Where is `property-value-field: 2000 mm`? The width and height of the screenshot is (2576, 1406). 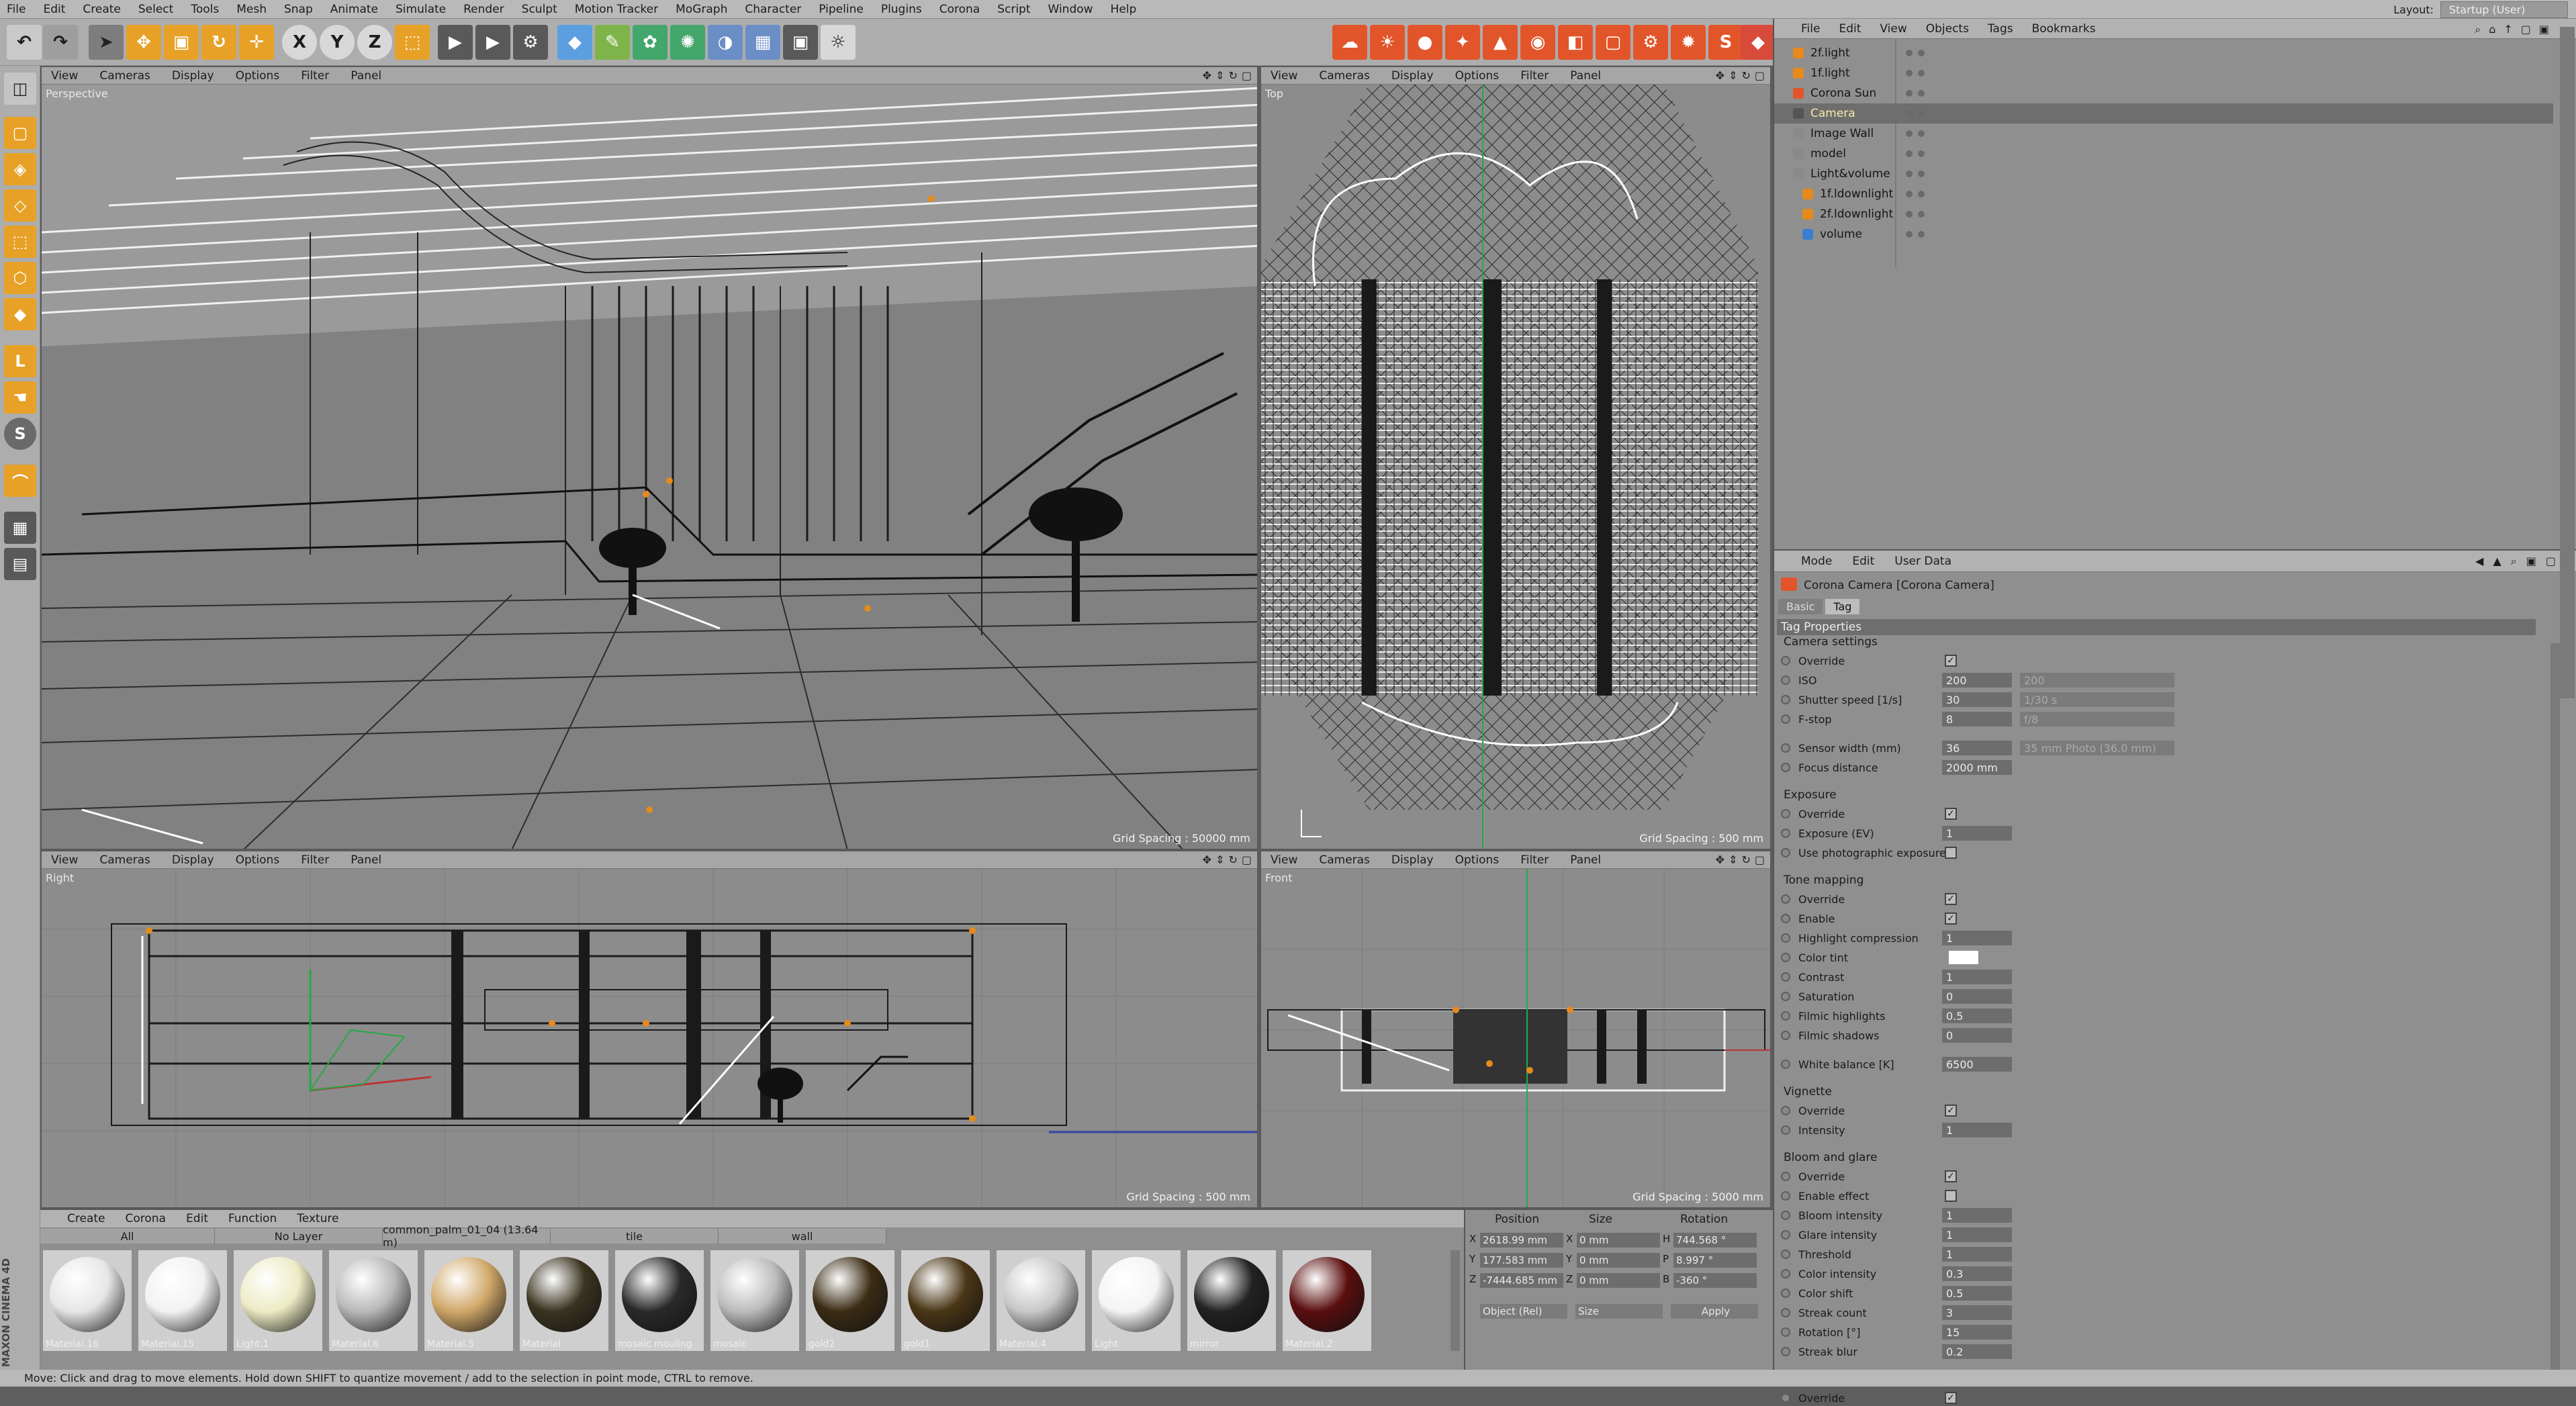
property-value-field: 2000 mm is located at coordinates (1977, 767).